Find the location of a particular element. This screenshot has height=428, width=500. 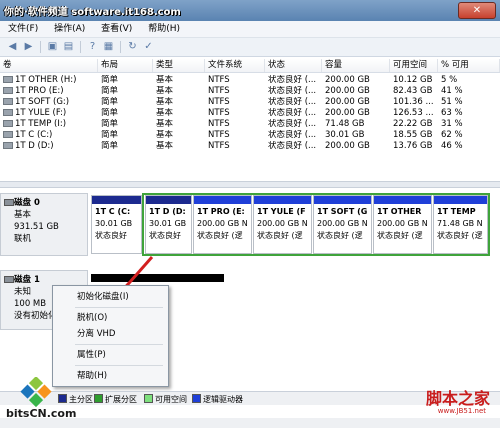

disk0-type: 基本 is located at coordinates (23, 215).